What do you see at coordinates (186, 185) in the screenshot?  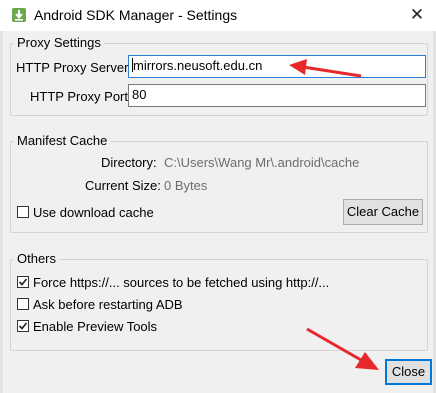 I see `current-size-value: 0 Bytes` at bounding box center [186, 185].